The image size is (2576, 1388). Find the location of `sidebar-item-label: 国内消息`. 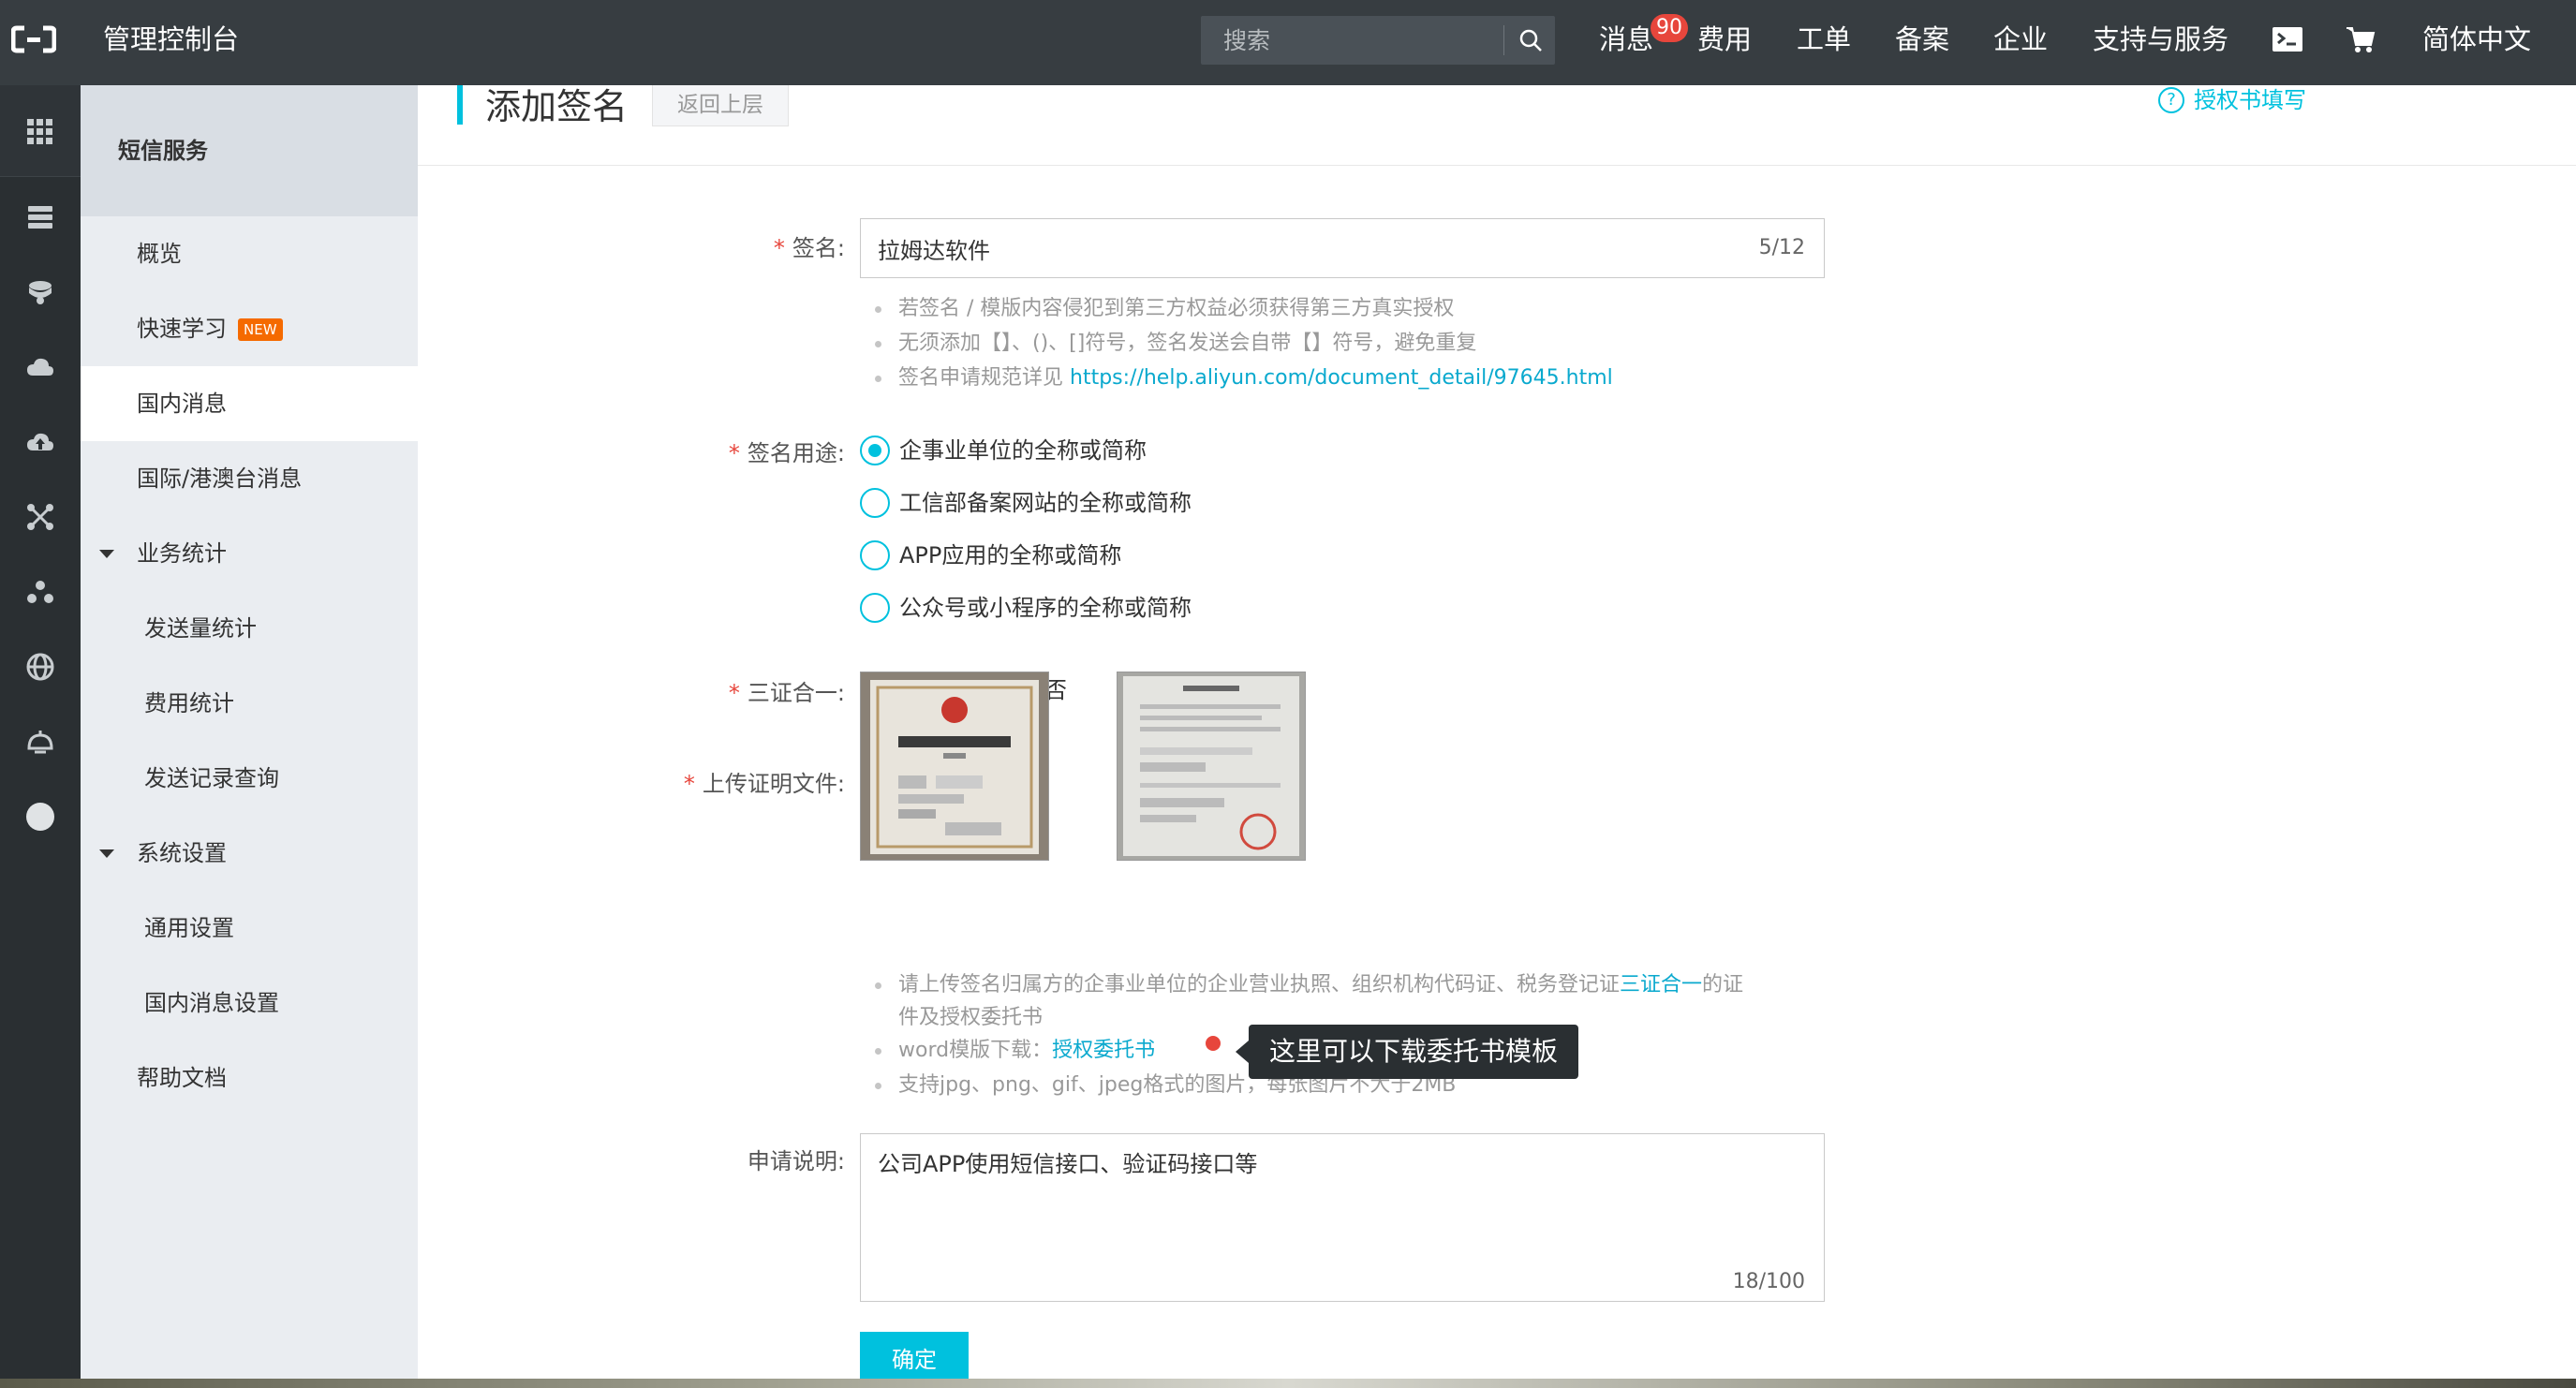

sidebar-item-label: 国内消息 is located at coordinates (182, 404).